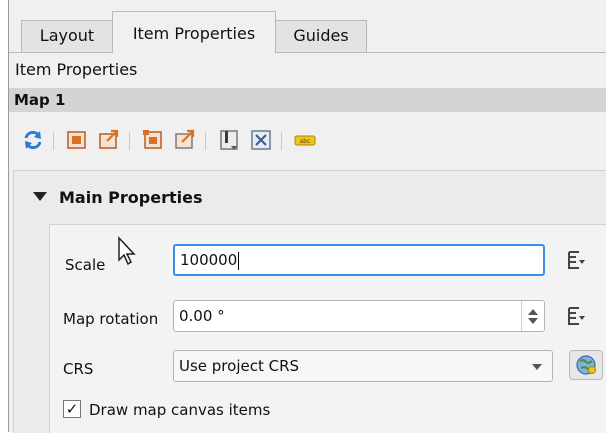 The width and height of the screenshot is (606, 433). I want to click on crs-combobox: Use project CRS, so click(363, 366).